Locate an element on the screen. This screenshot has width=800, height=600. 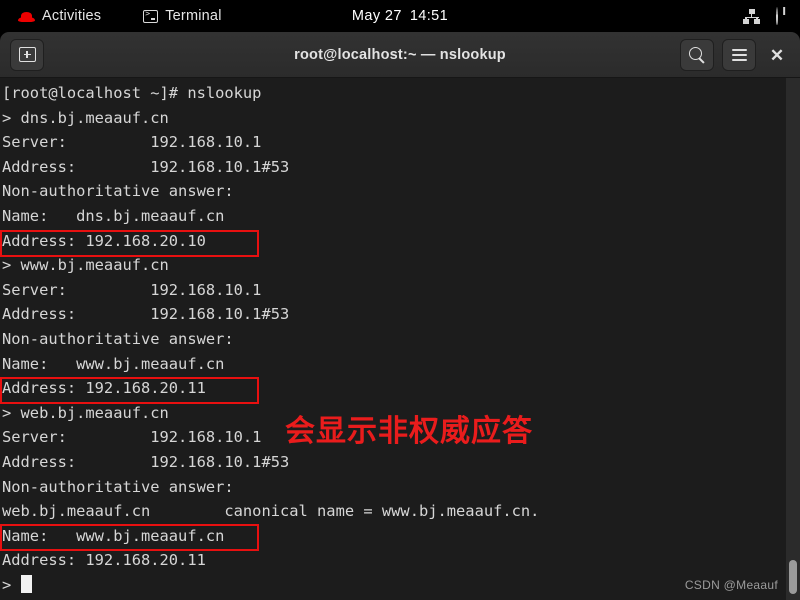
close-window-button: ✕ is located at coordinates (777, 55).